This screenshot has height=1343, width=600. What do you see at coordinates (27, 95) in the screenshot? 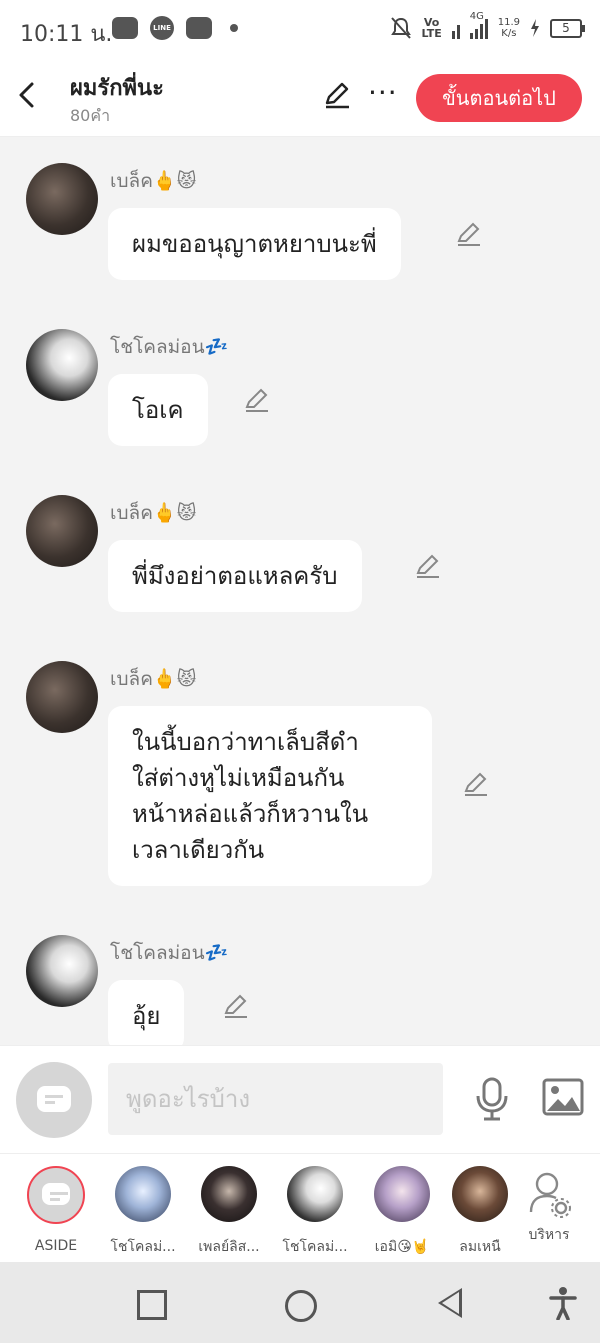
I see `back-arrow-icon` at bounding box center [27, 95].